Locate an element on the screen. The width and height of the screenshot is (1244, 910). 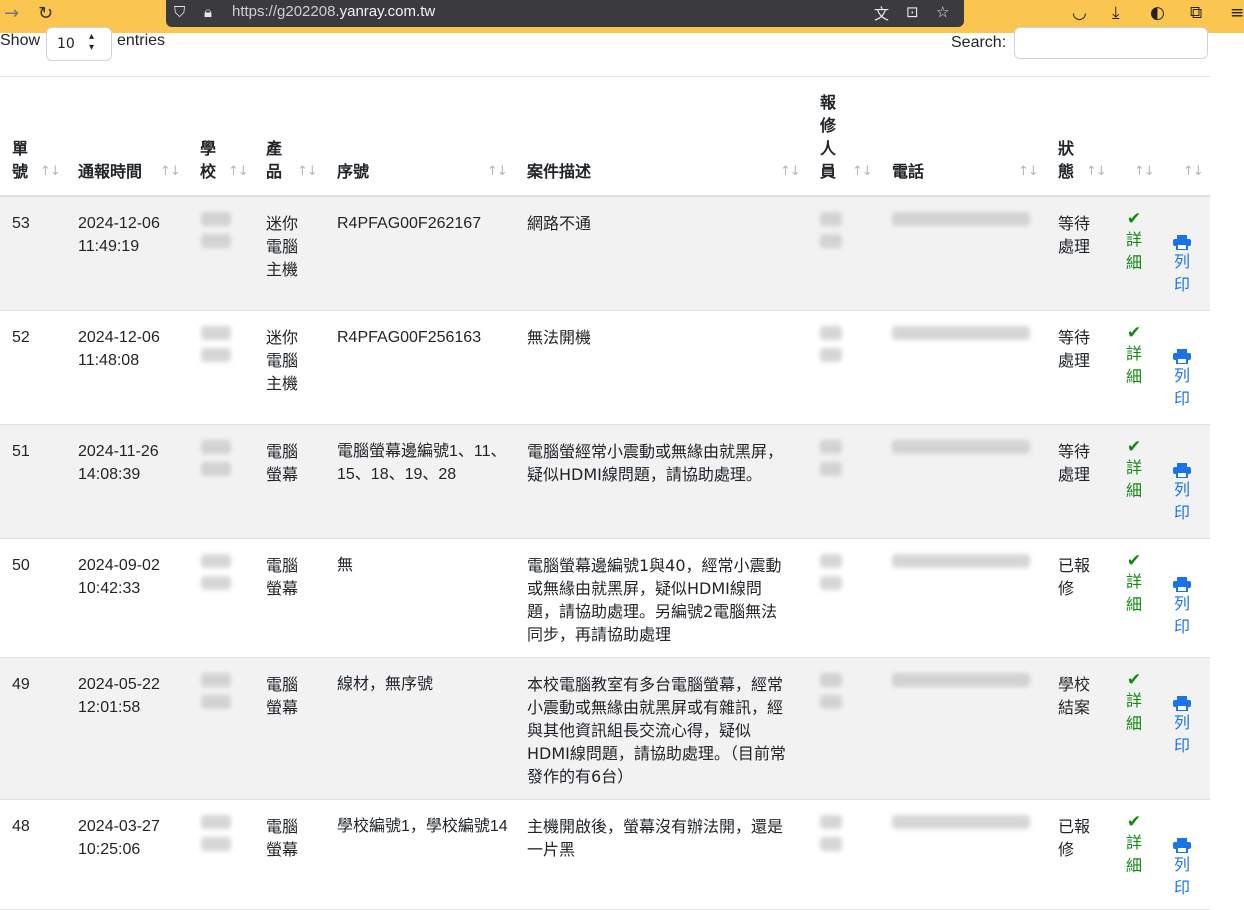
header-phone: 電話 is located at coordinates (908, 171).